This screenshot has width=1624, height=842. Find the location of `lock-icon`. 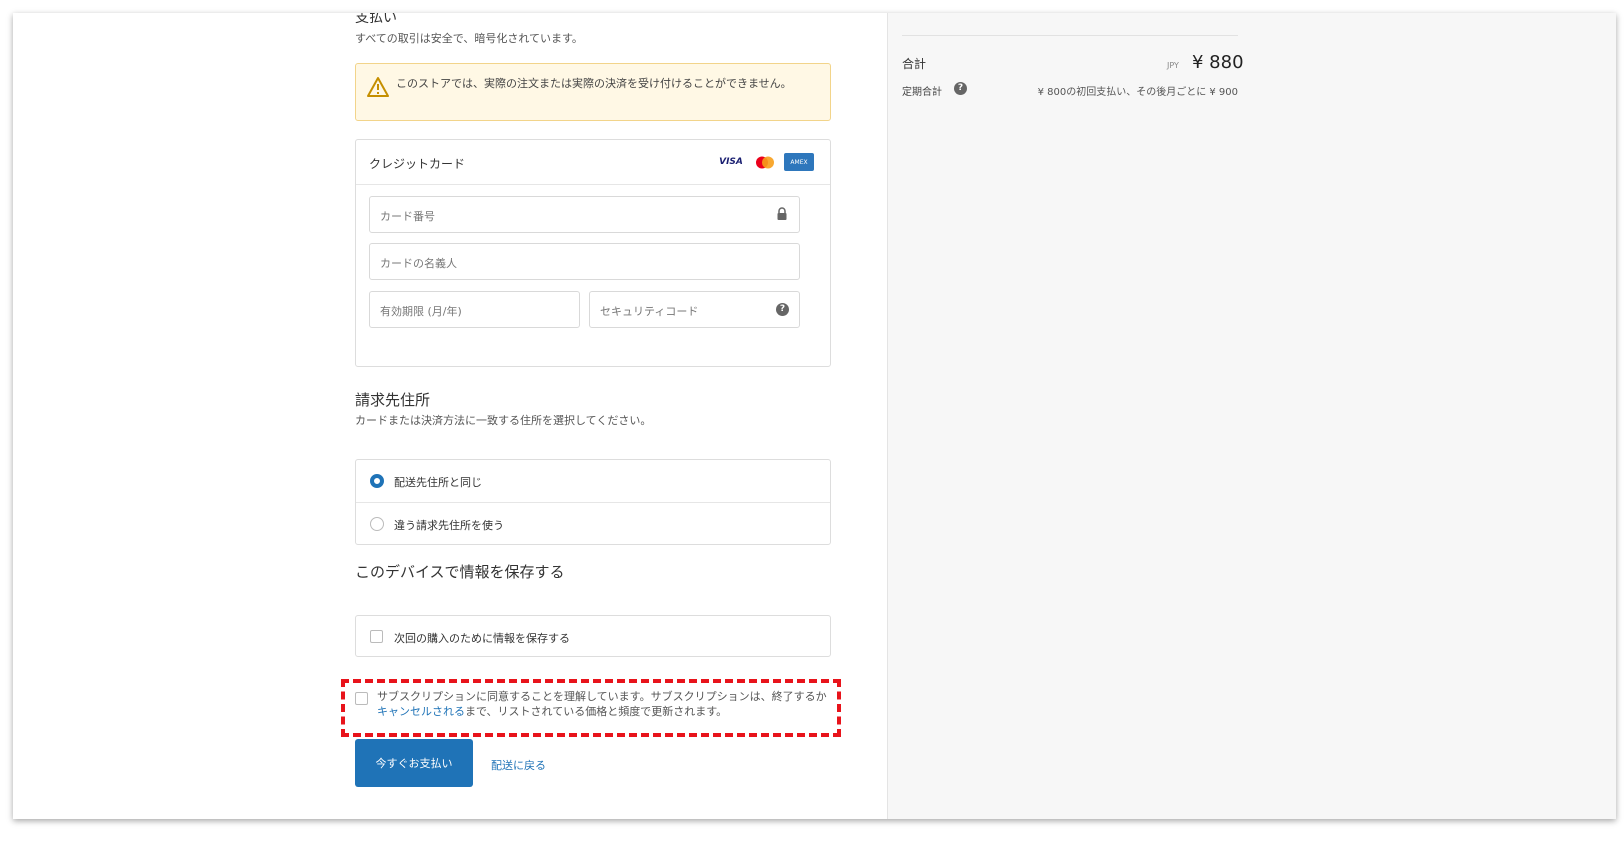

lock-icon is located at coordinates (782, 213).